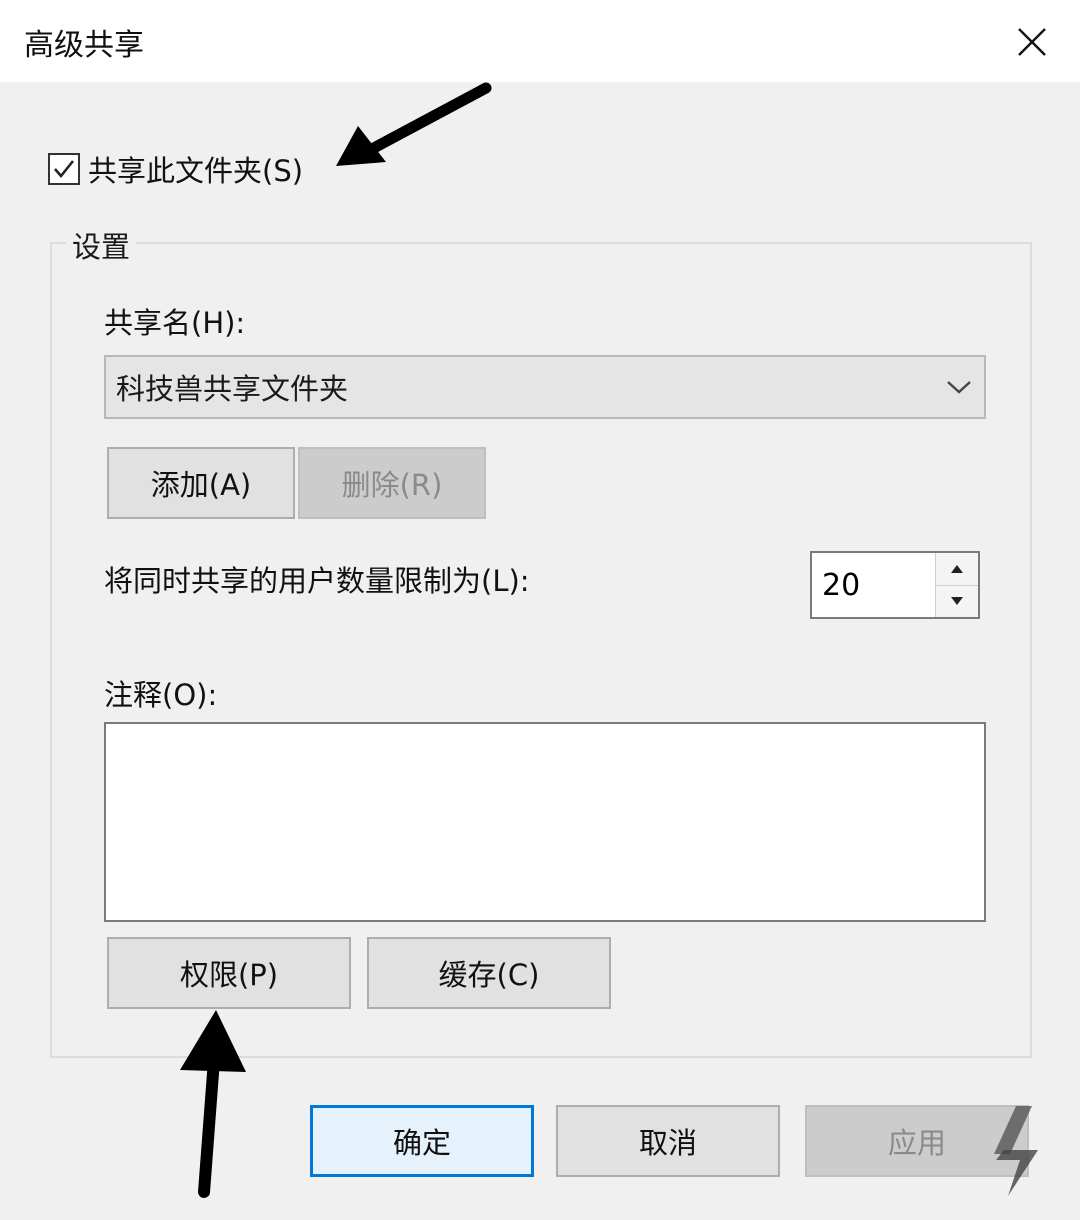 This screenshot has height=1220, width=1080. What do you see at coordinates (873, 585) in the screenshot?
I see `user-limit-input` at bounding box center [873, 585].